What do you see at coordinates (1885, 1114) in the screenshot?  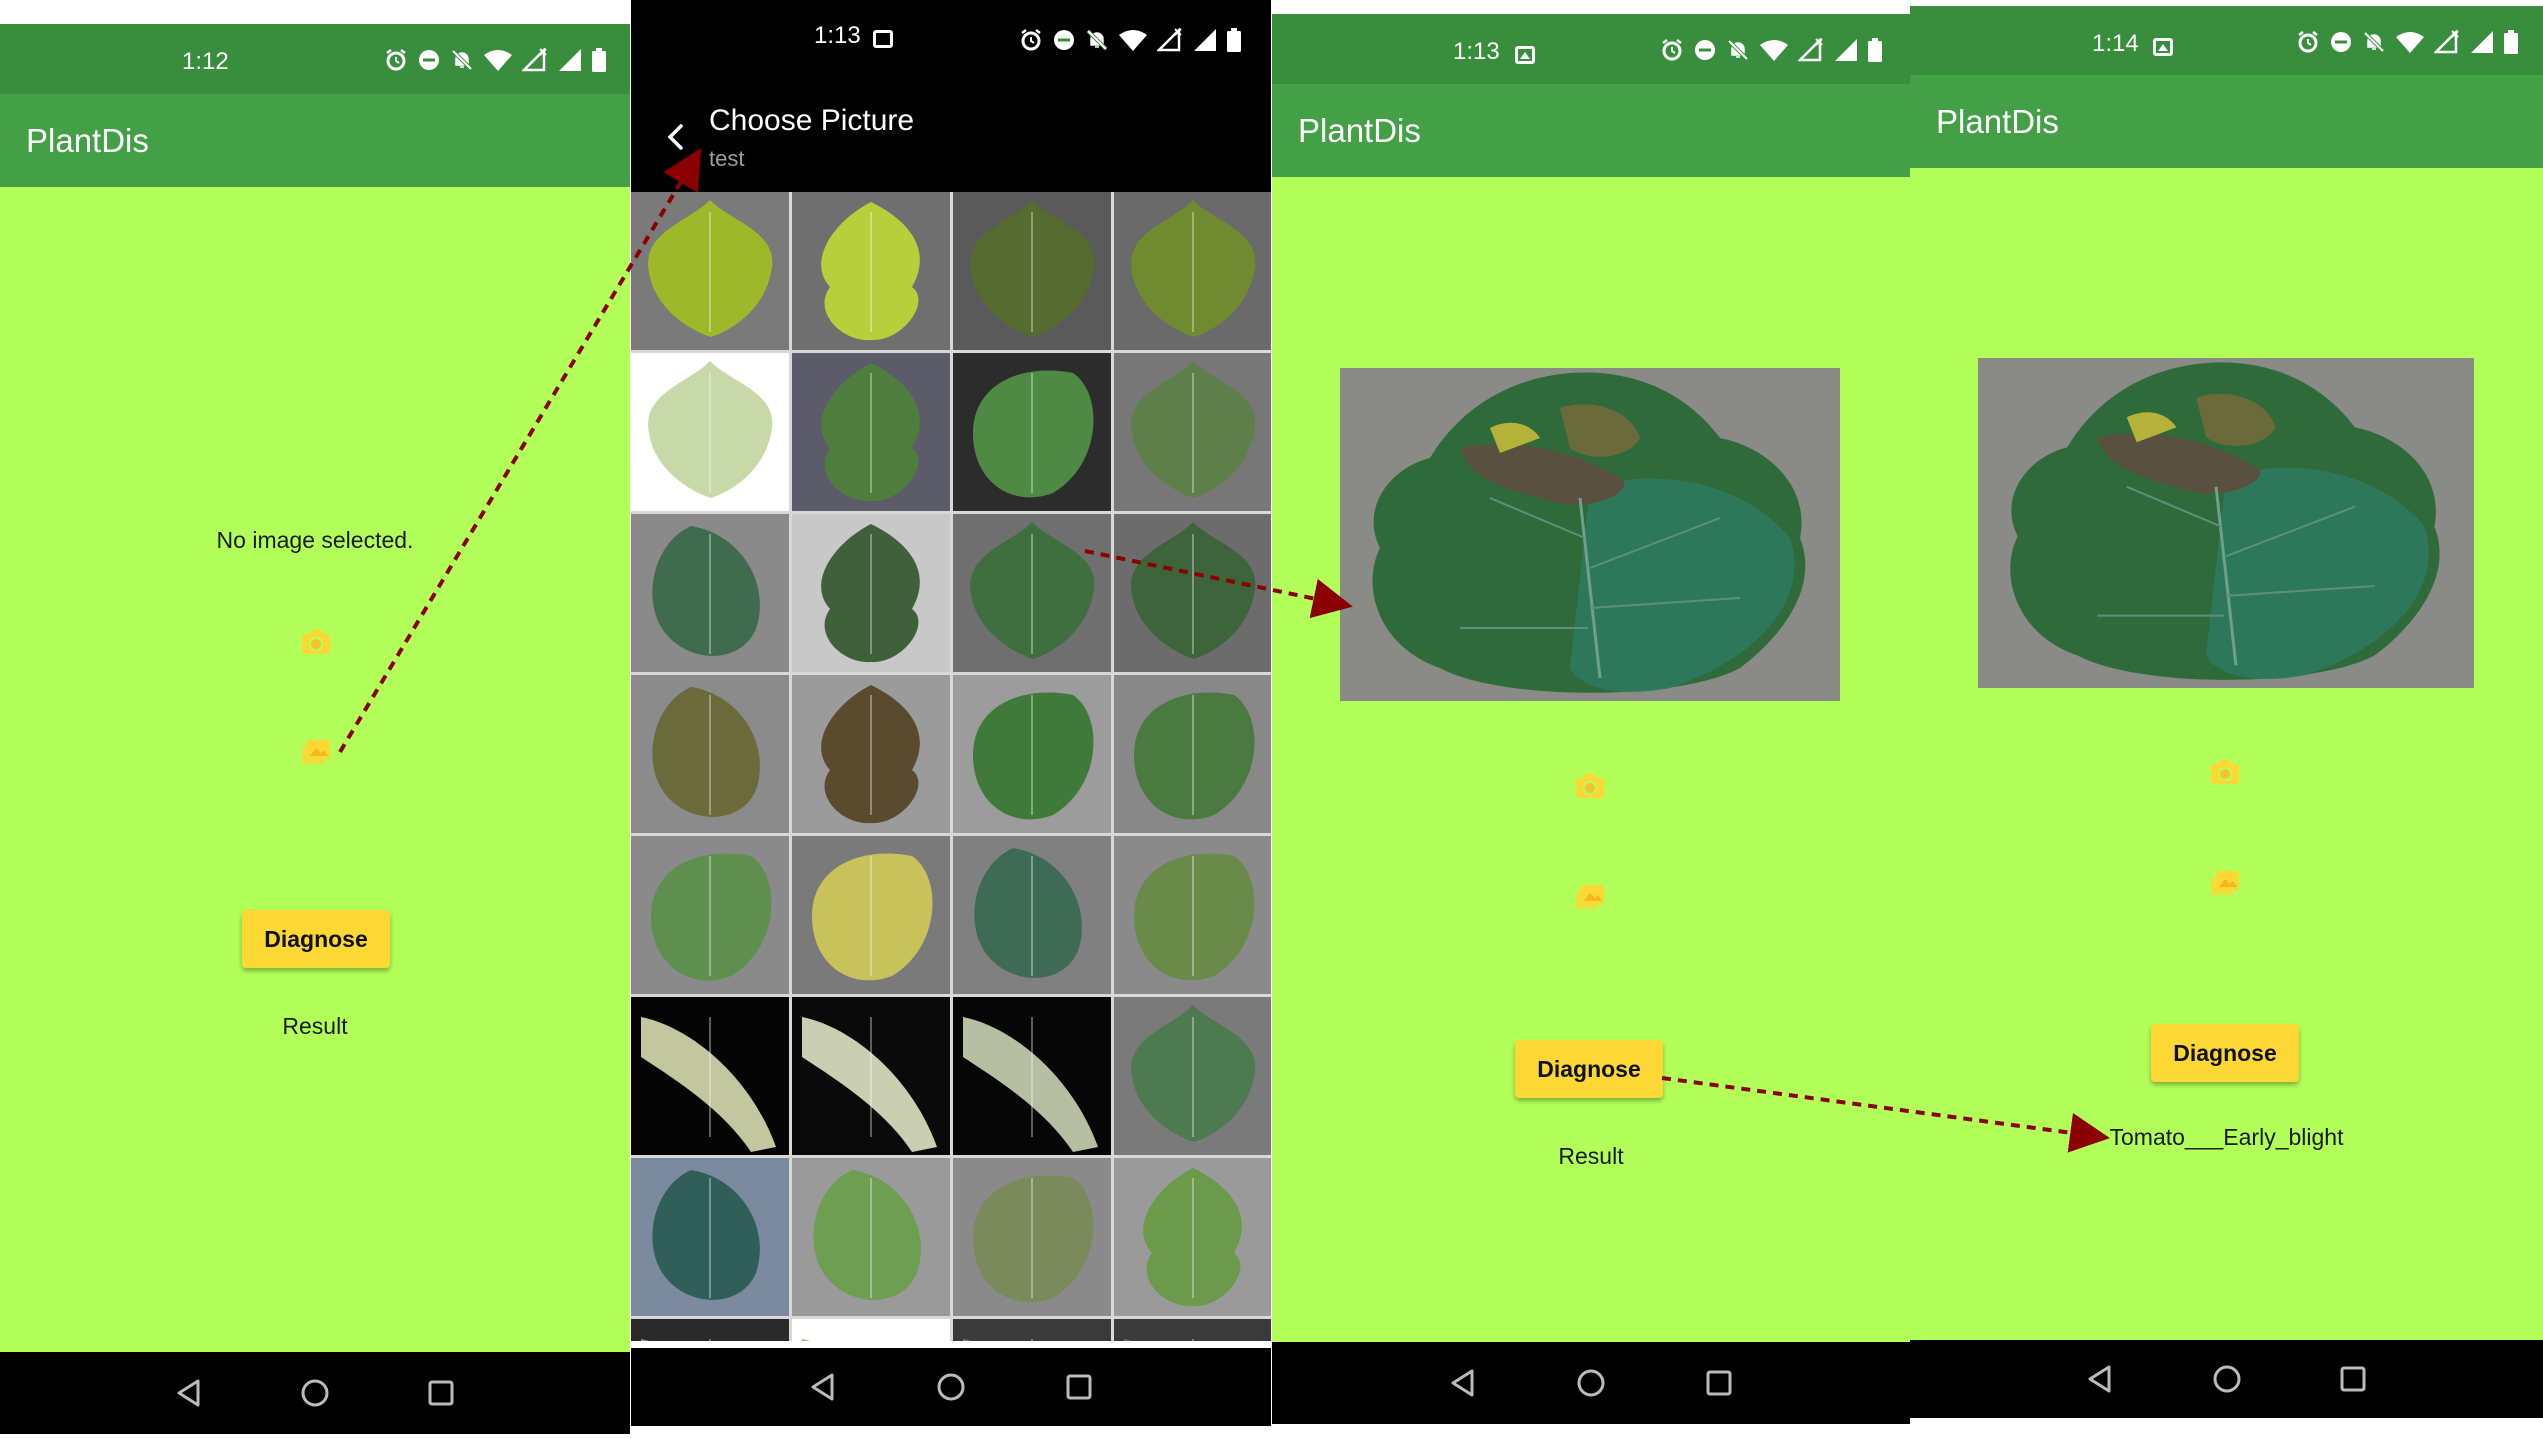 I see `arrow-diagnose-to-result` at bounding box center [1885, 1114].